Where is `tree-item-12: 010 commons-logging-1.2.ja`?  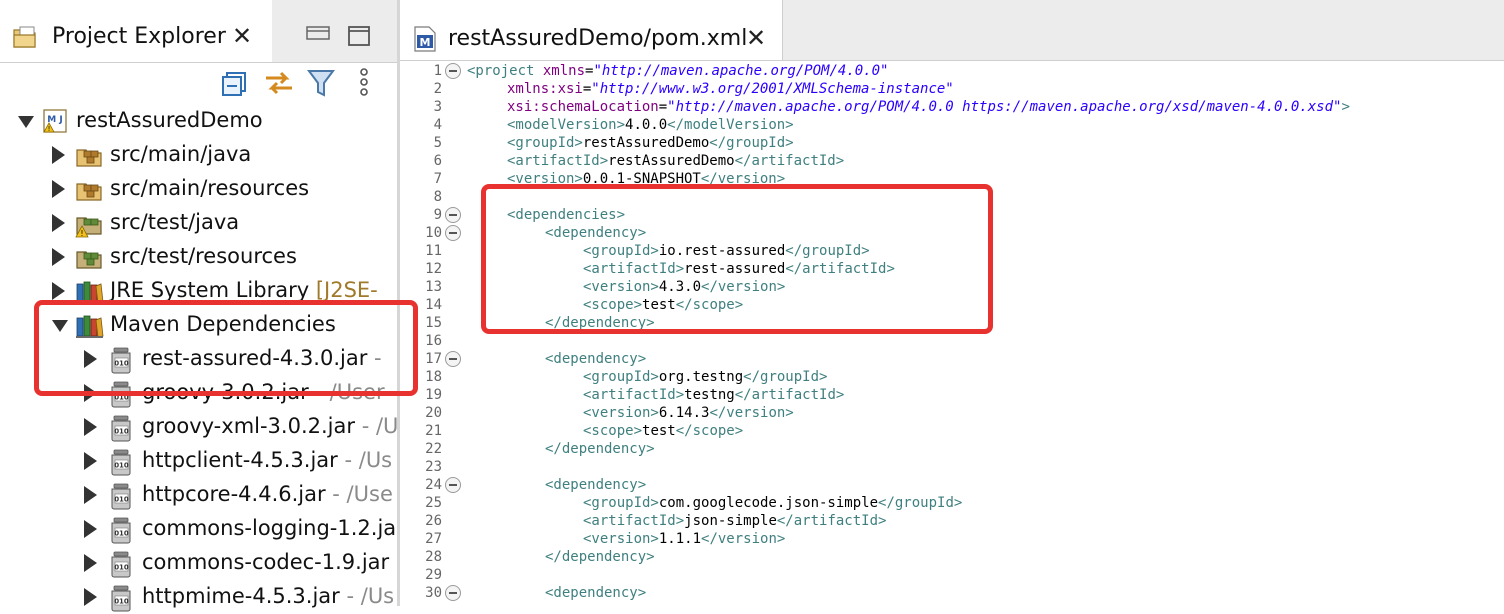 tree-item-12: 010 commons-logging-1.2.ja is located at coordinates (198, 529).